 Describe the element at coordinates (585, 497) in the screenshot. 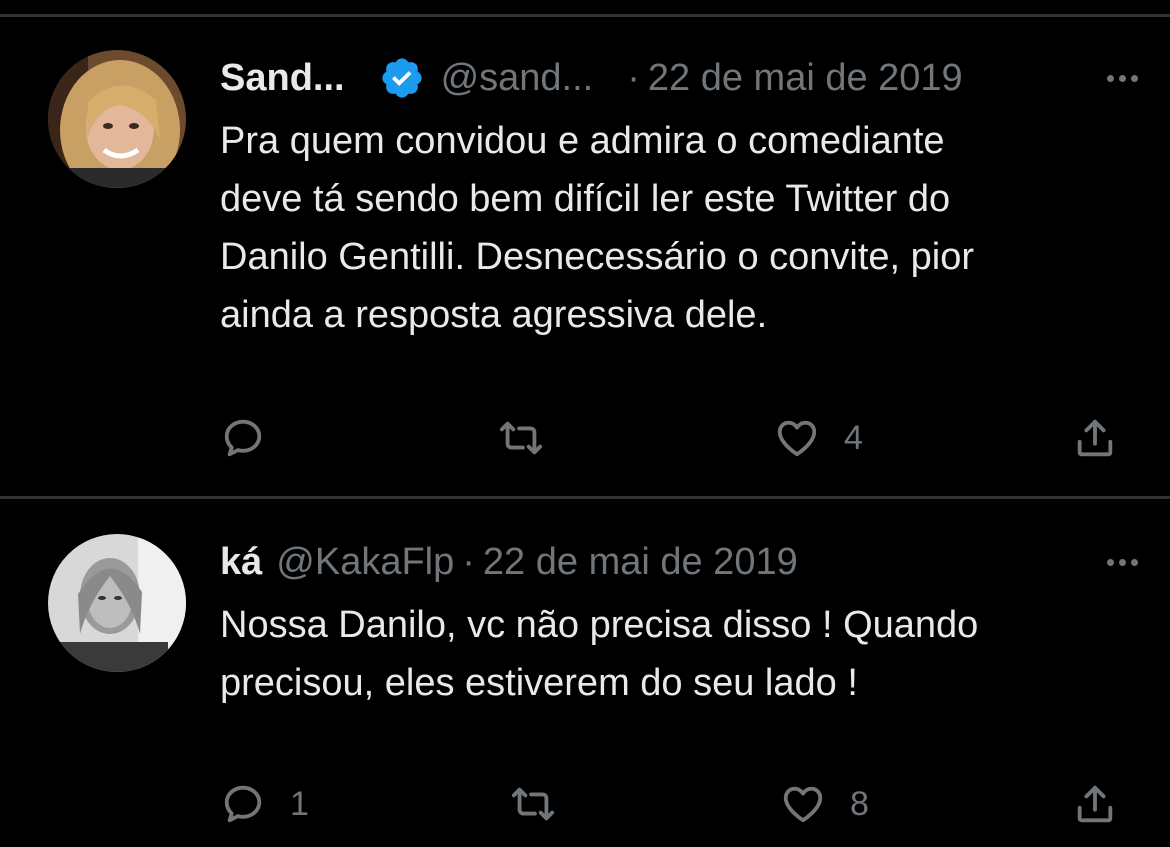

I see `tweet-divider` at that location.